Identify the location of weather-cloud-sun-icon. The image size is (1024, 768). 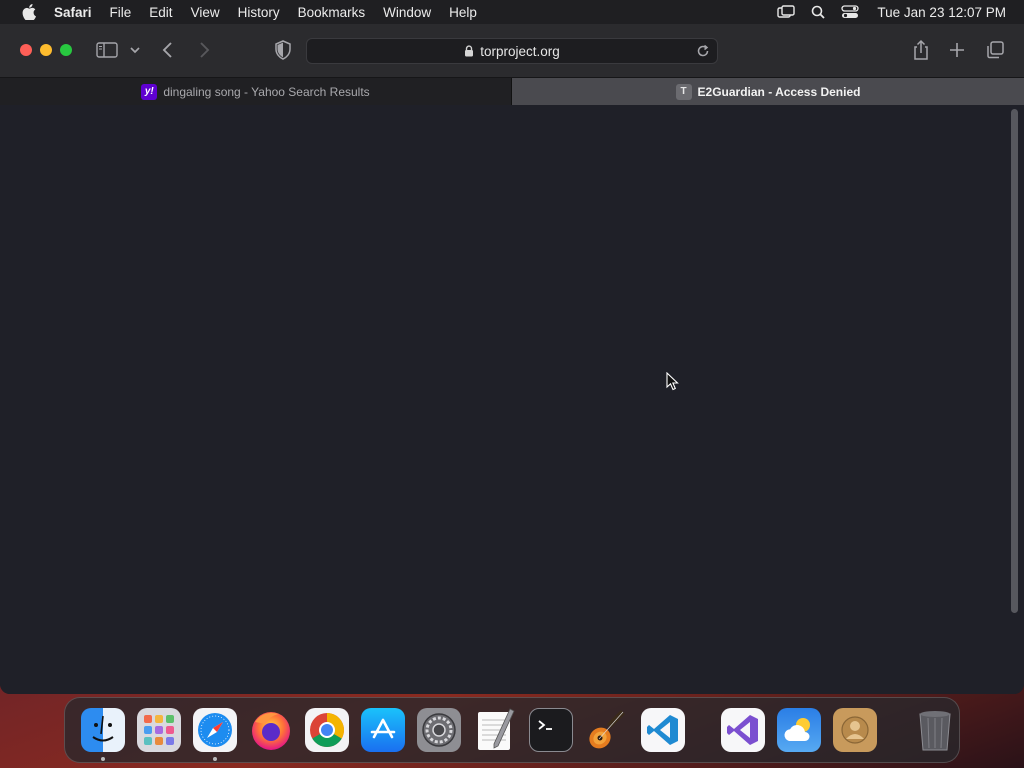
(799, 730).